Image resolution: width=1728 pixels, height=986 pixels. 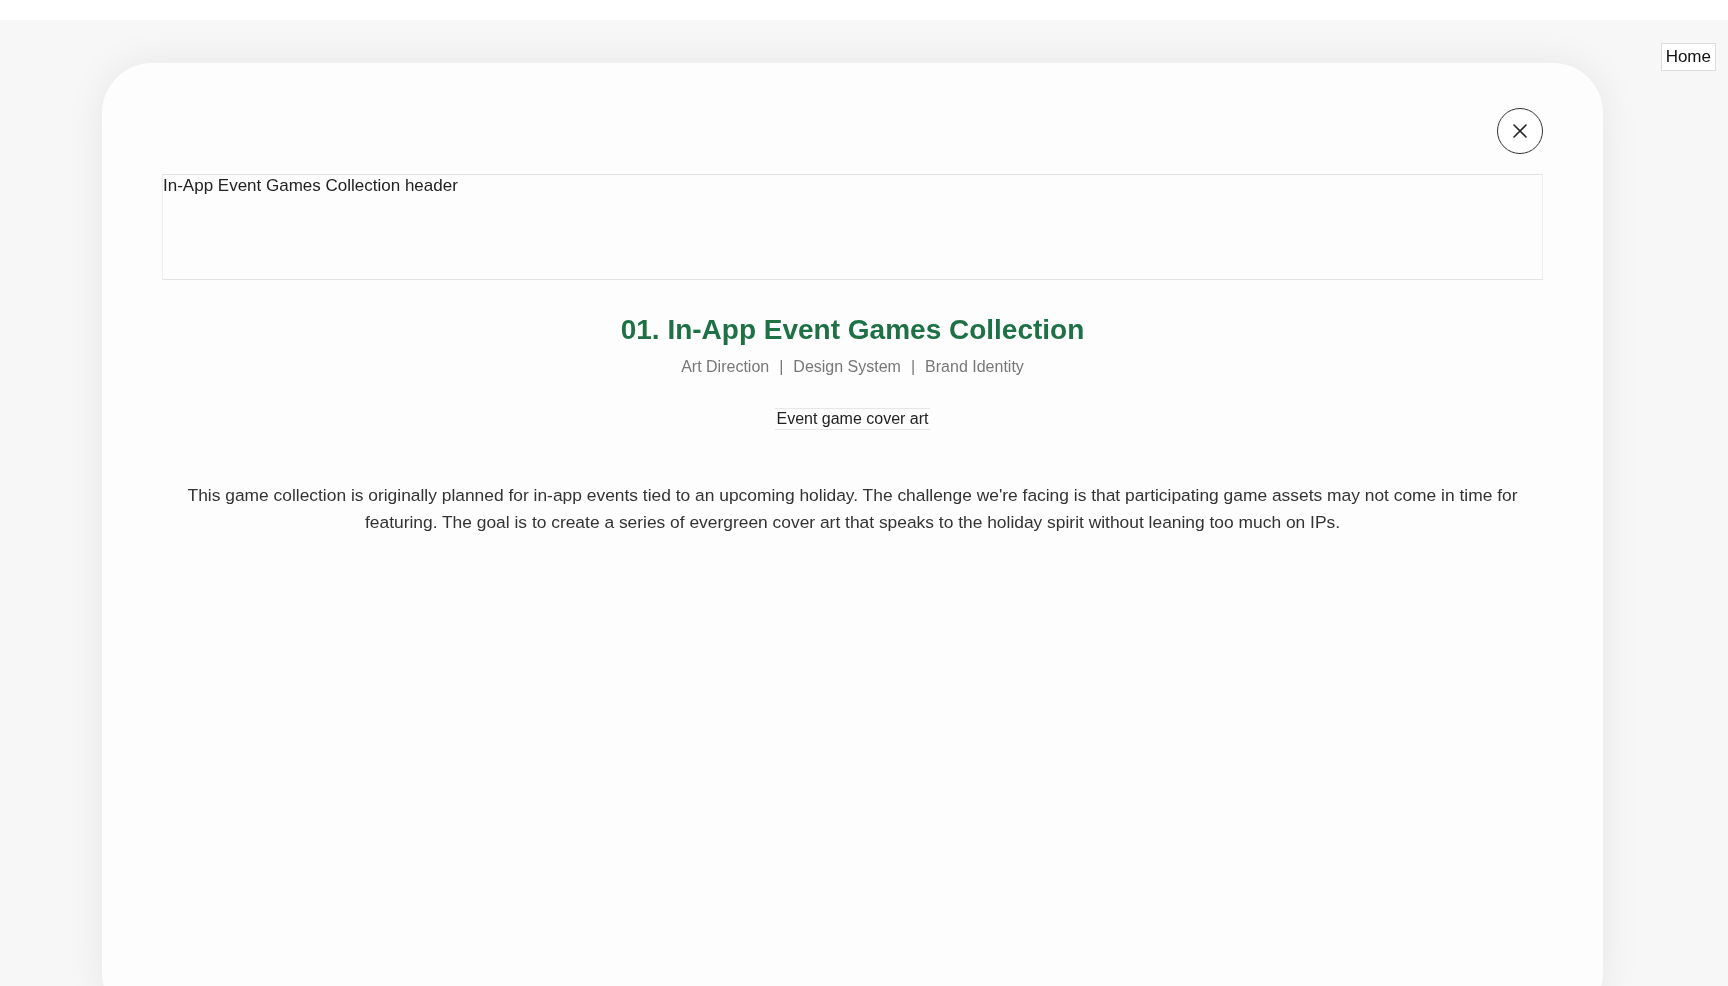 What do you see at coordinates (725, 367) in the screenshot?
I see `tag-label: Art Direction` at bounding box center [725, 367].